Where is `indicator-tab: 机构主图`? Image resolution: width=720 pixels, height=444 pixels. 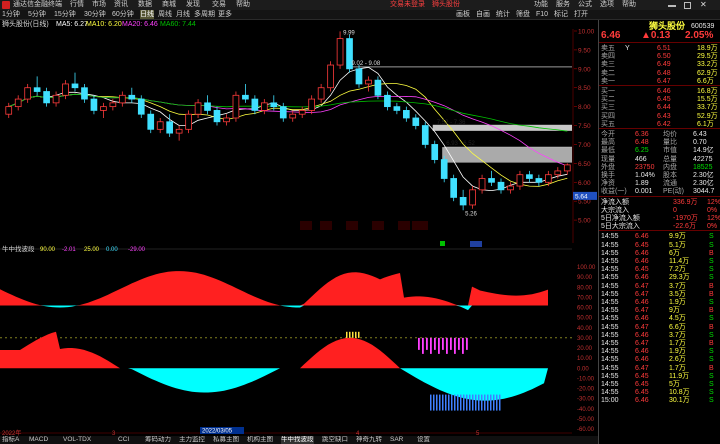 indicator-tab: 机构主图 is located at coordinates (260, 440).